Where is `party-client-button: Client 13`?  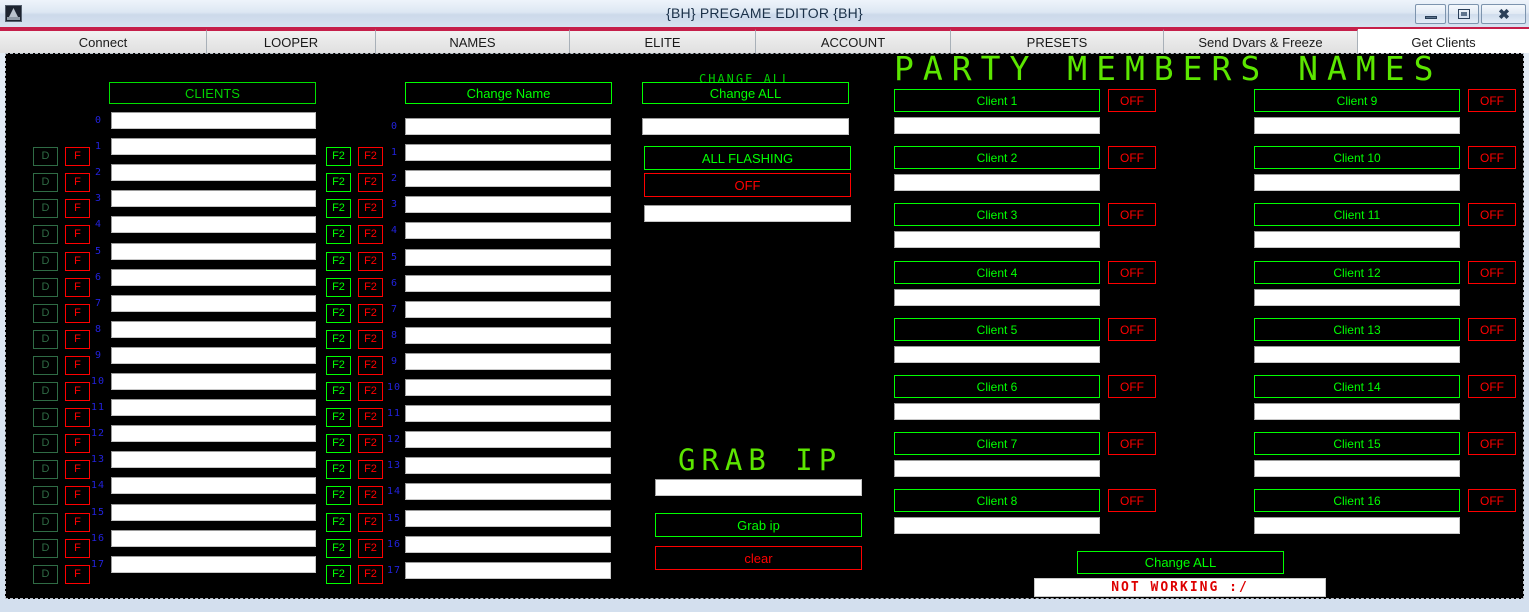
party-client-button: Client 13 is located at coordinates (1357, 329).